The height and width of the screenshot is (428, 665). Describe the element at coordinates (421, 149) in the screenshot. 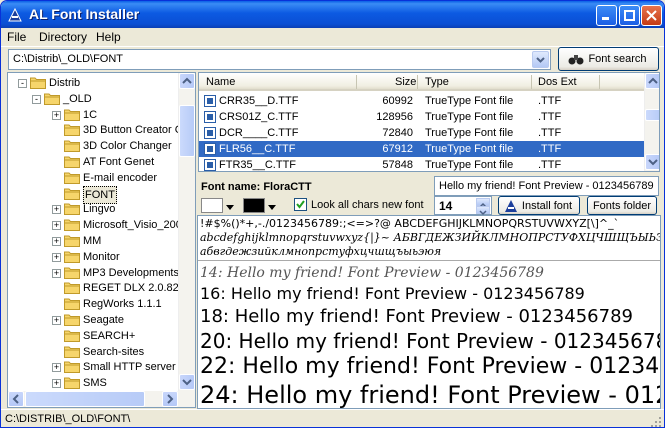

I see `table-row: FLR56__C.TTF 67912 TrueType Font file .TTF` at that location.